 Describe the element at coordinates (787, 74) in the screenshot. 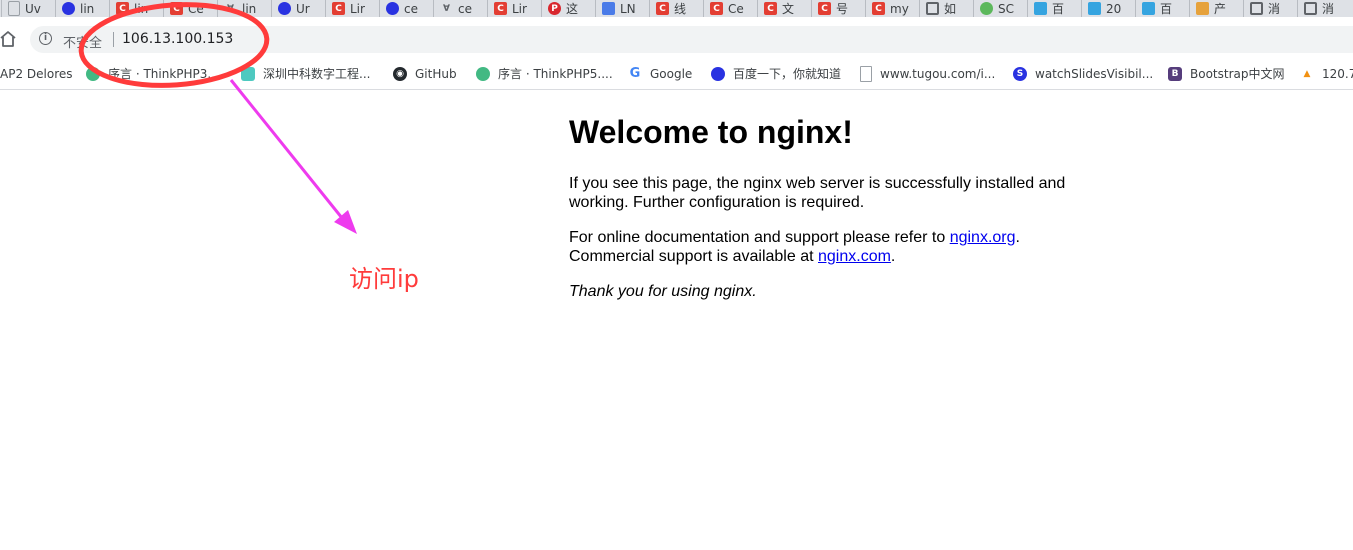

I see `bookmark-label: 百度一下，你就知道` at that location.